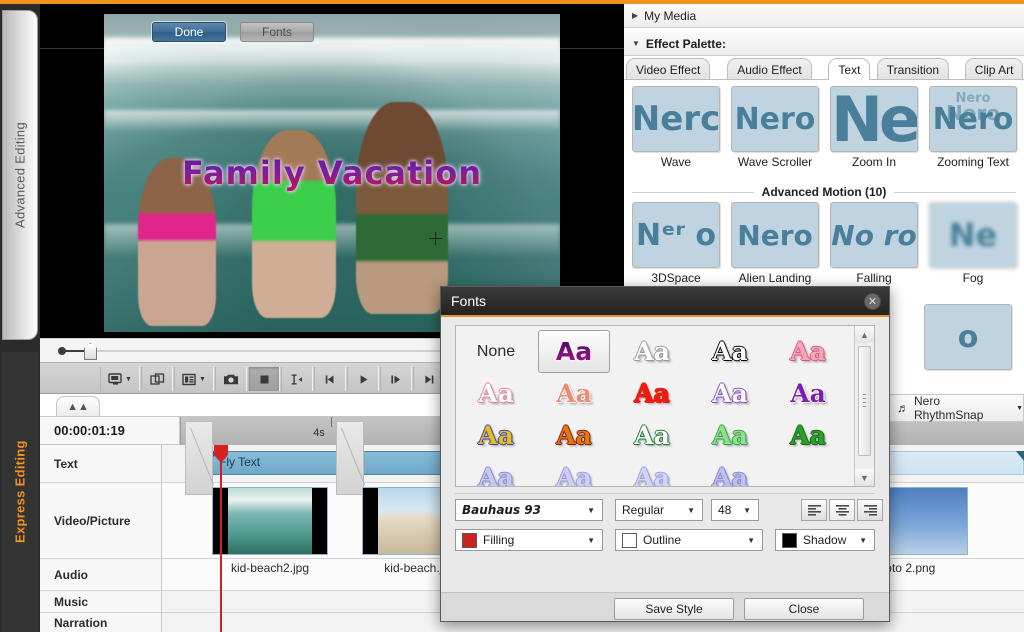 Image resolution: width=1024 pixels, height=632 pixels. I want to click on skip-end-icon, so click(429, 379).